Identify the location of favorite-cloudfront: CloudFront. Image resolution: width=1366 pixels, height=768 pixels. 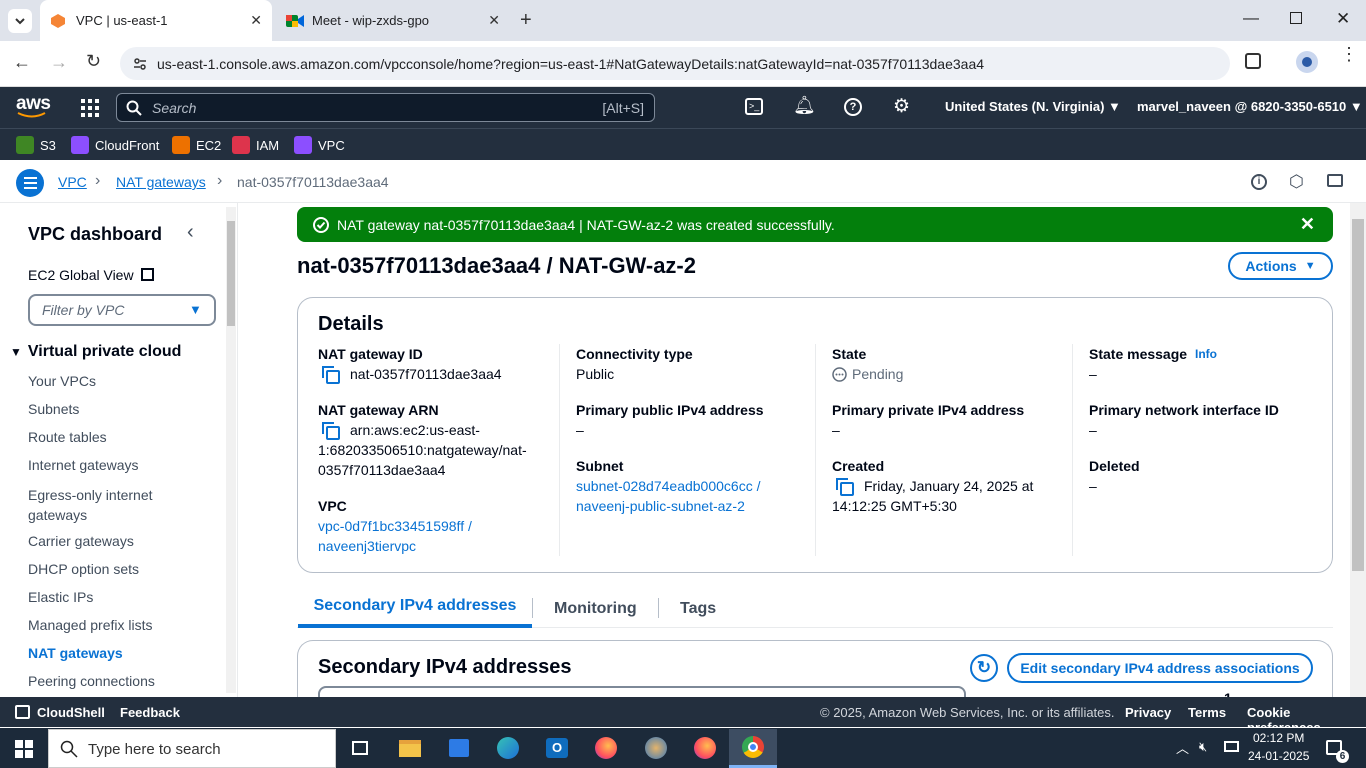
(115, 145).